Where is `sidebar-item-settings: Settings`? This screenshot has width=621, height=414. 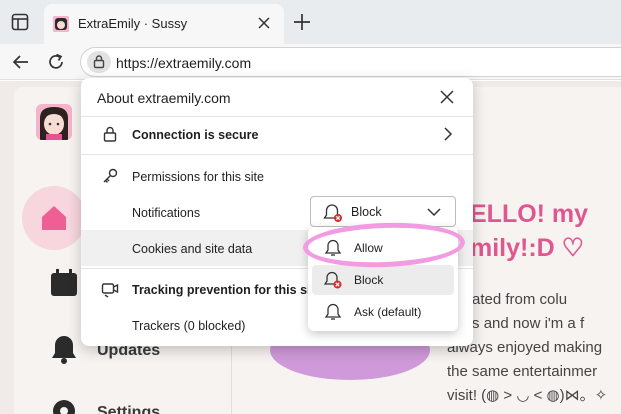 sidebar-item-settings: Settings is located at coordinates (128, 409).